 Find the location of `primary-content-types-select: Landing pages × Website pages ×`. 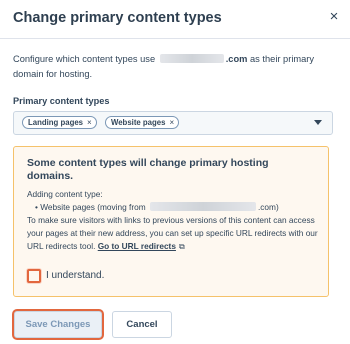

primary-content-types-select: Landing pages × Website pages × is located at coordinates (173, 123).